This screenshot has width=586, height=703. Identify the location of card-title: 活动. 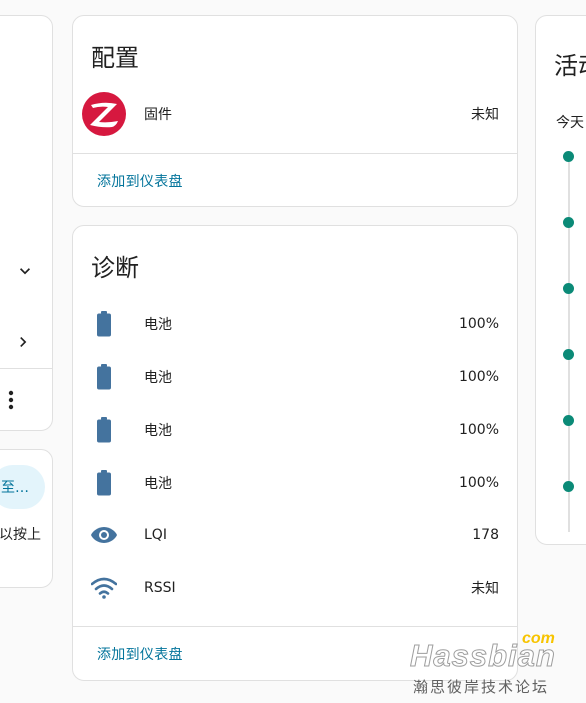
(570, 66).